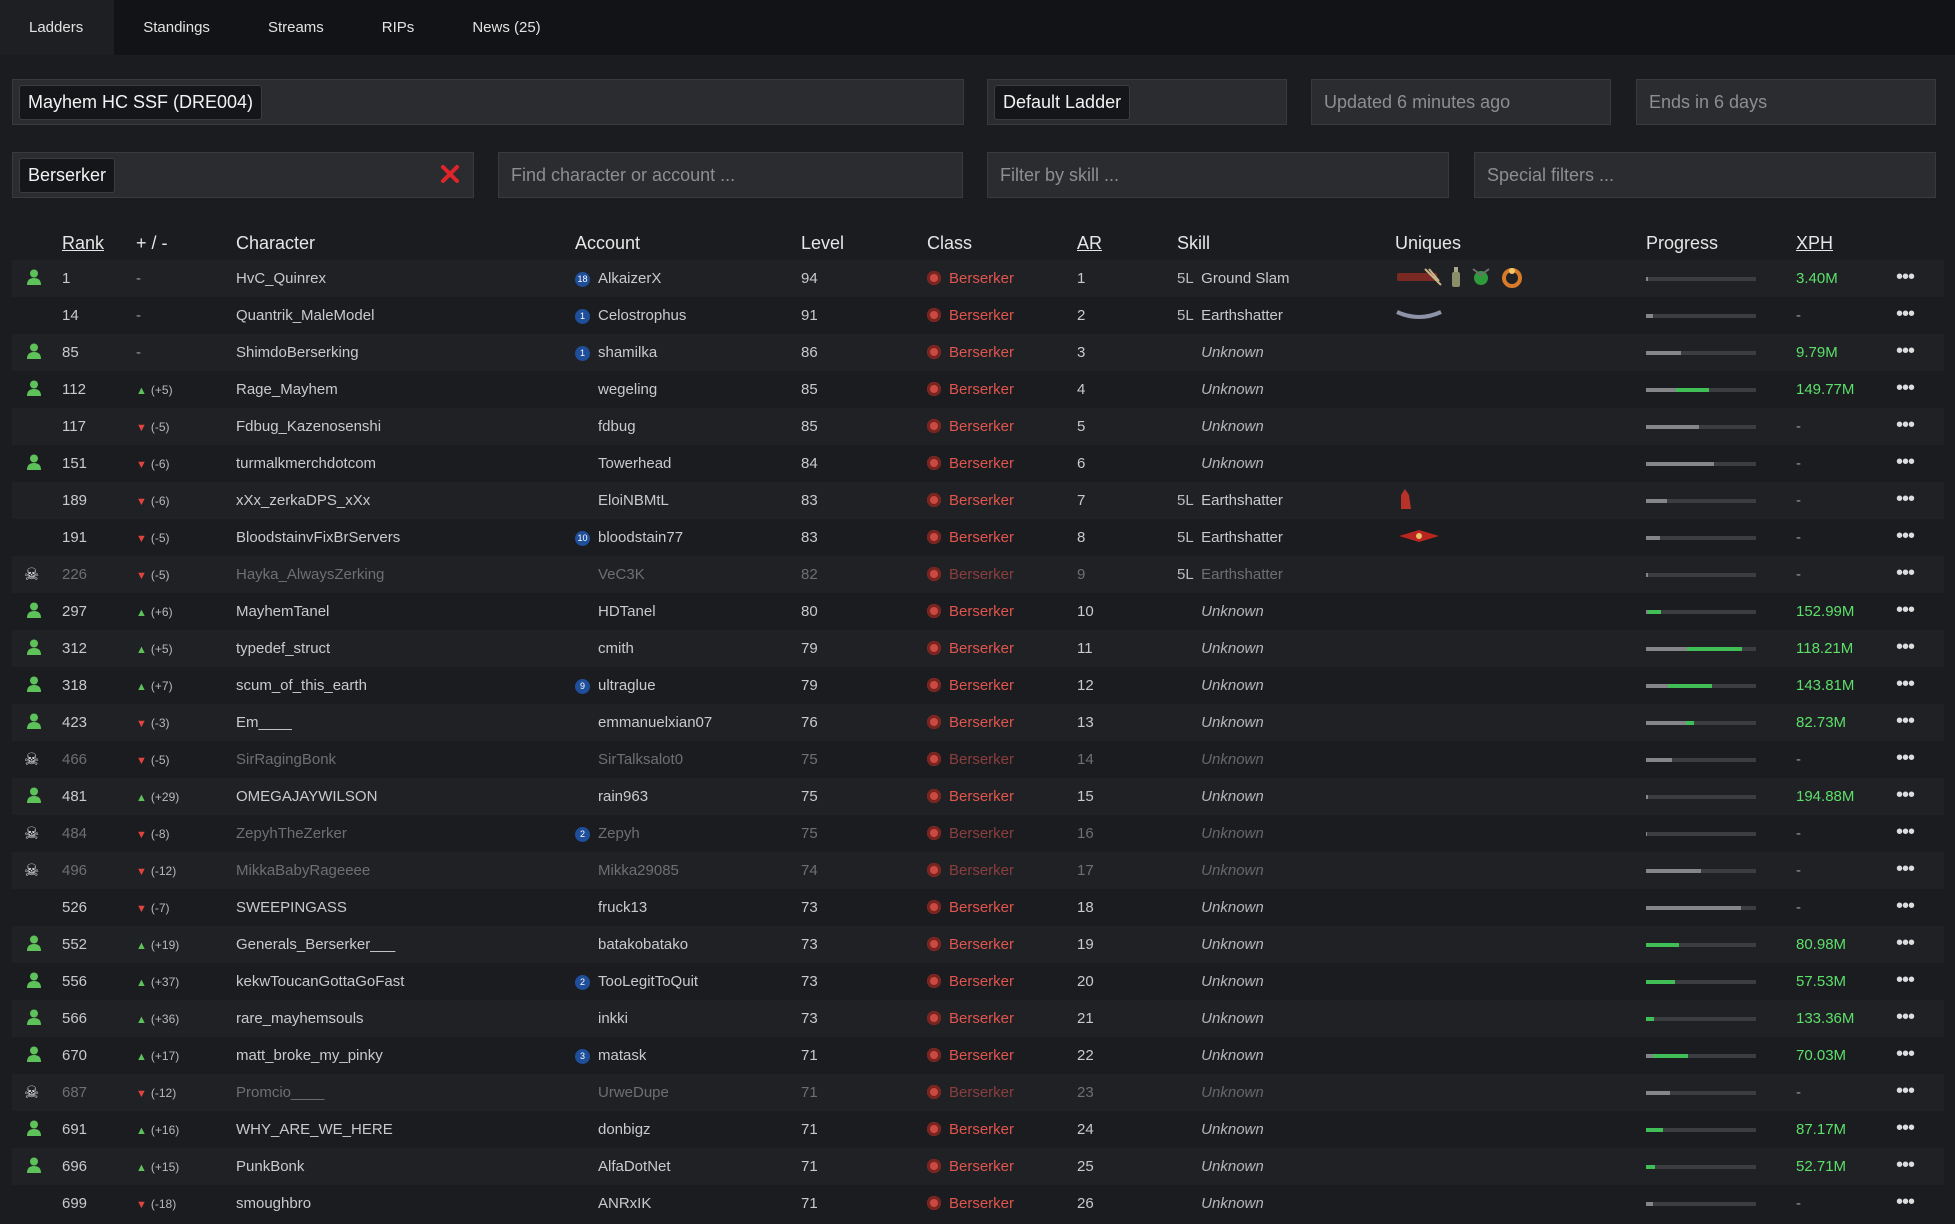  I want to click on character-cell: ZepyhTheZerker, so click(405, 833).